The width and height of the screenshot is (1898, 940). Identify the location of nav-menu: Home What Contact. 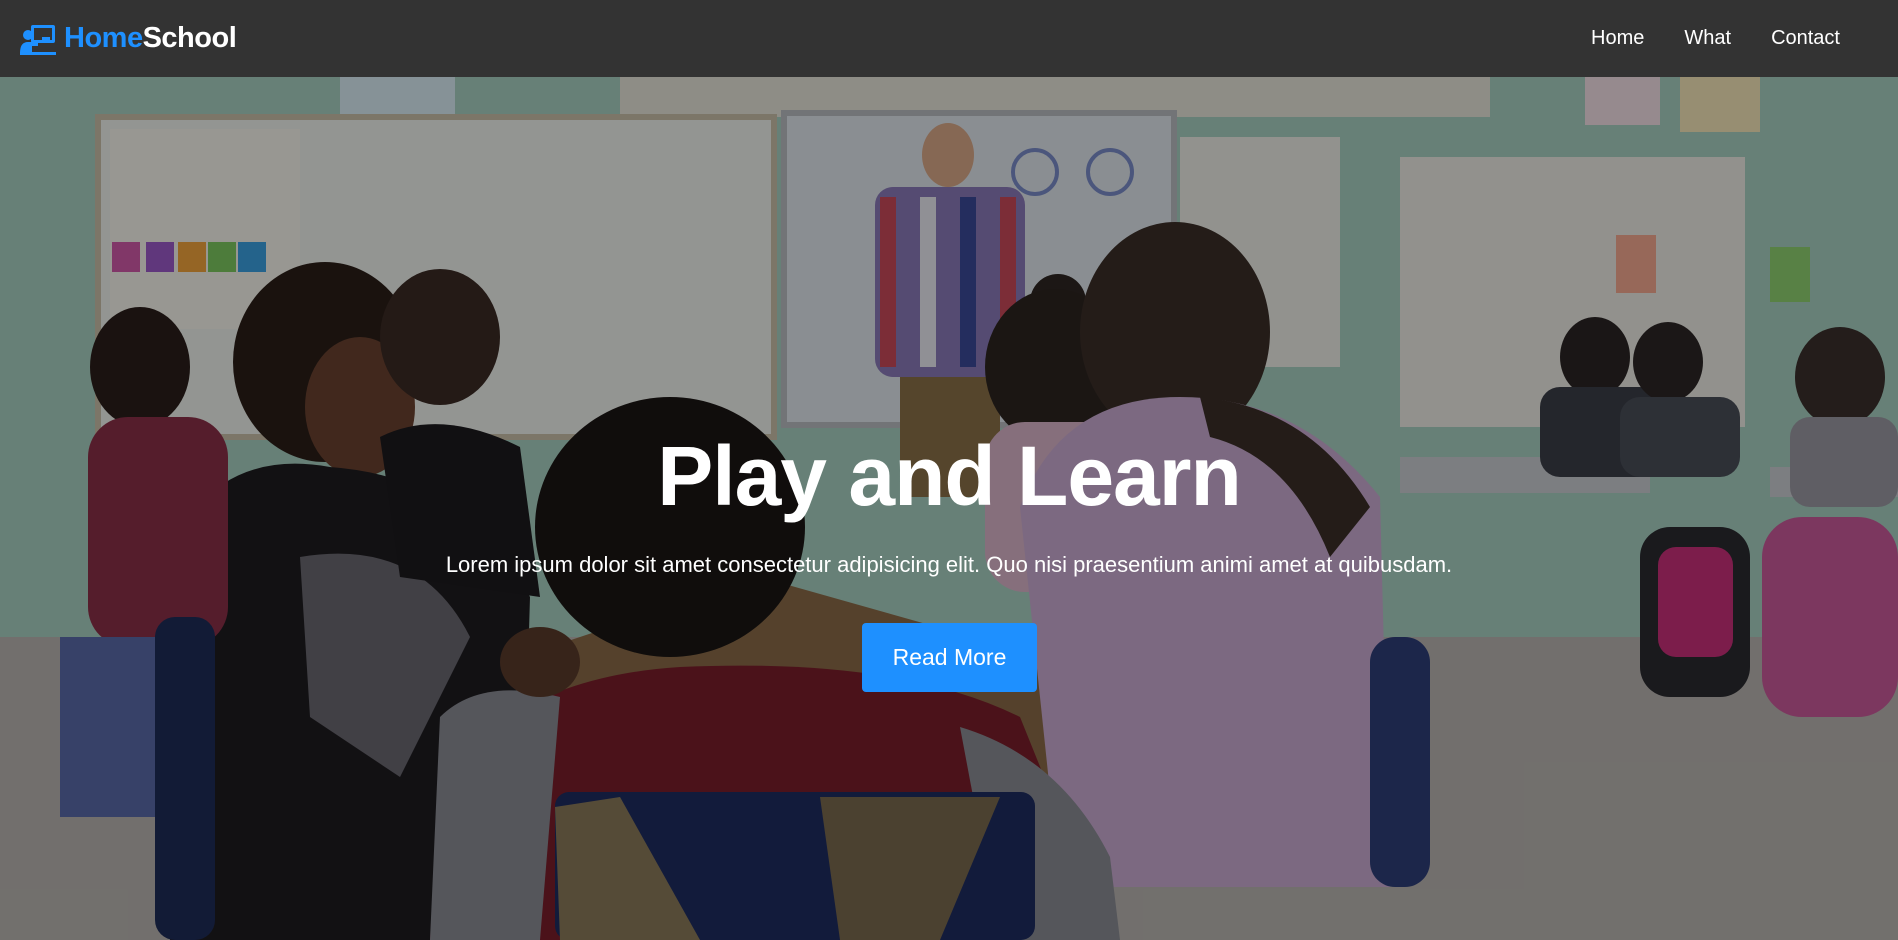
(1715, 38).